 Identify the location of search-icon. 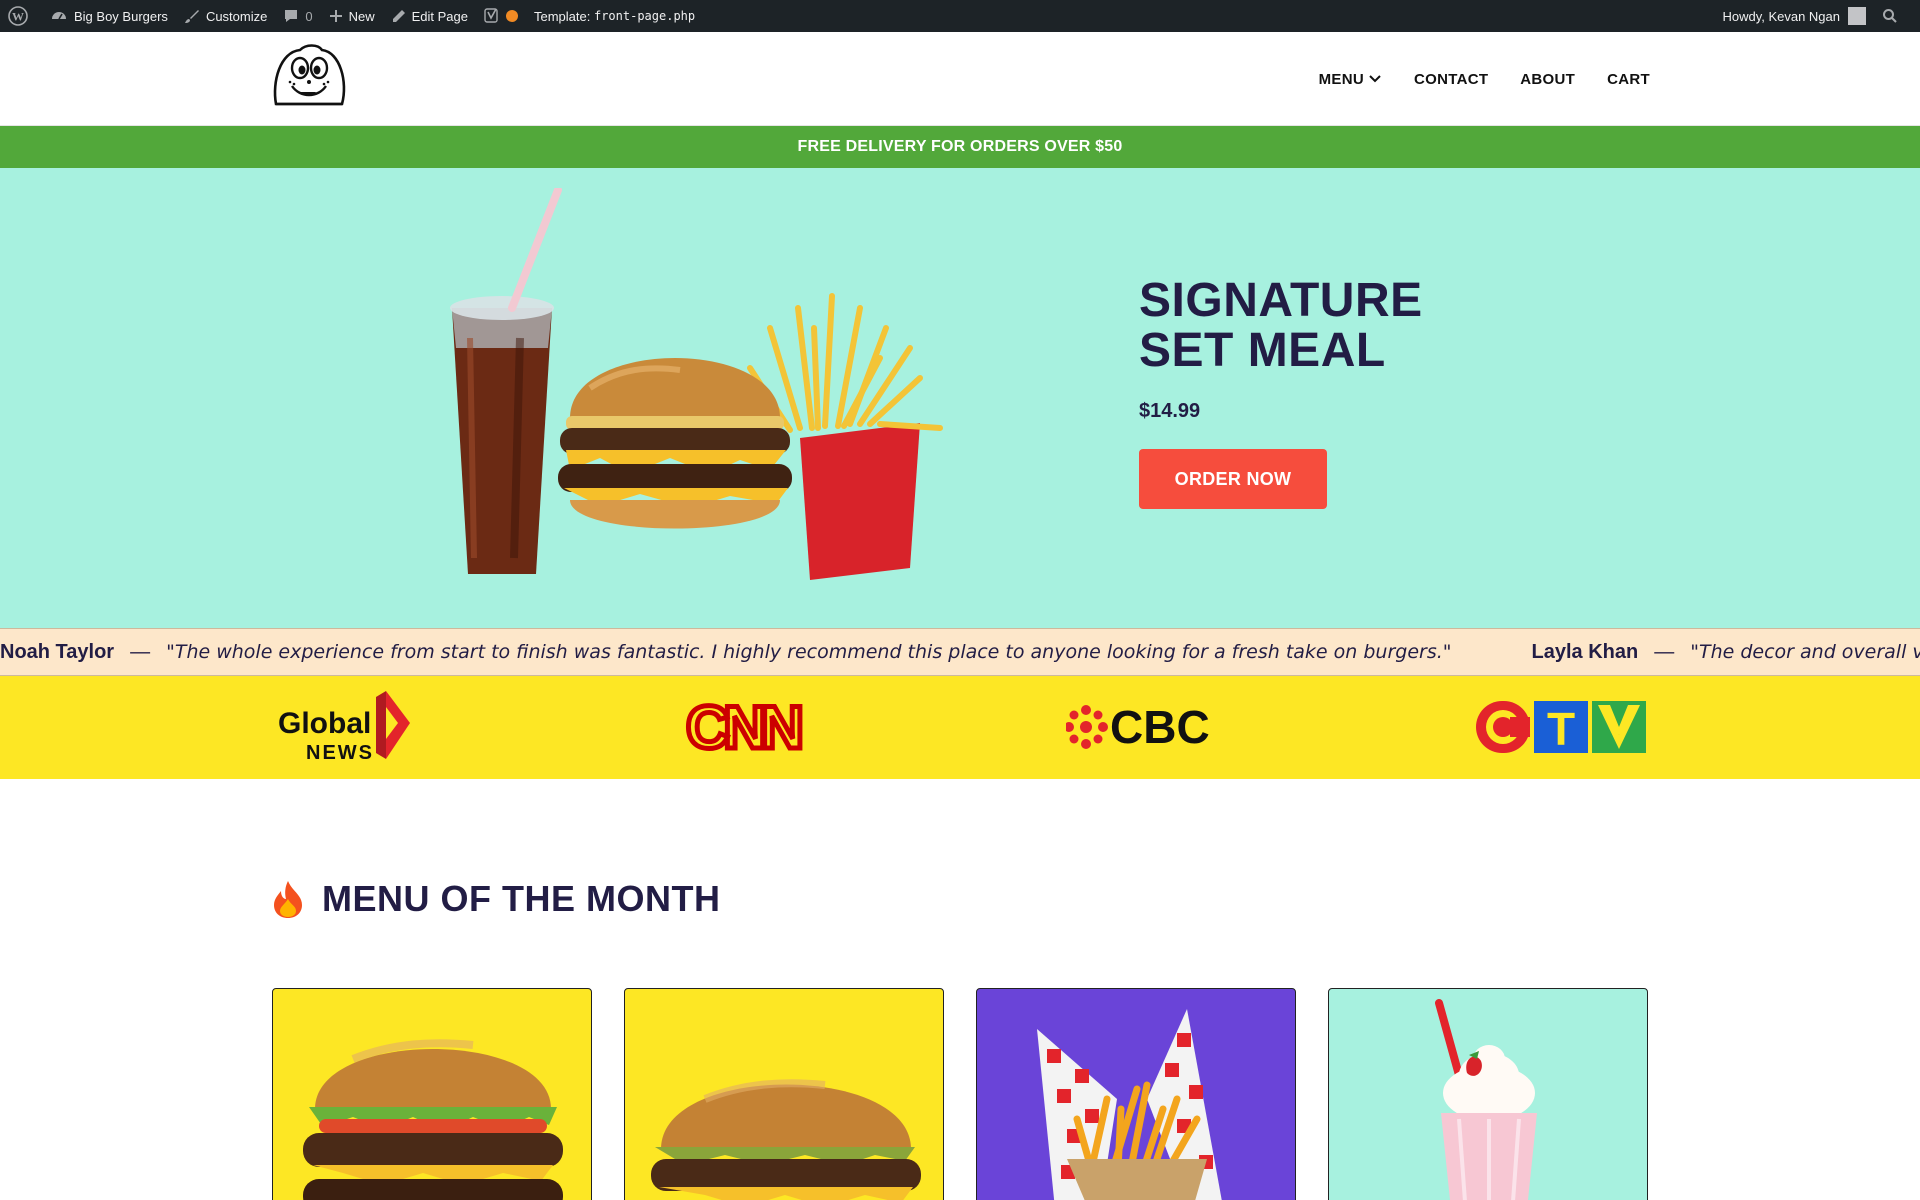
(1890, 16).